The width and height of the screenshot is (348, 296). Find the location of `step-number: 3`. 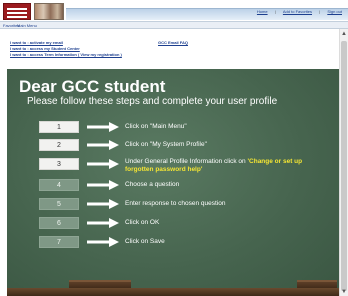

step-number: 3 is located at coordinates (59, 164).